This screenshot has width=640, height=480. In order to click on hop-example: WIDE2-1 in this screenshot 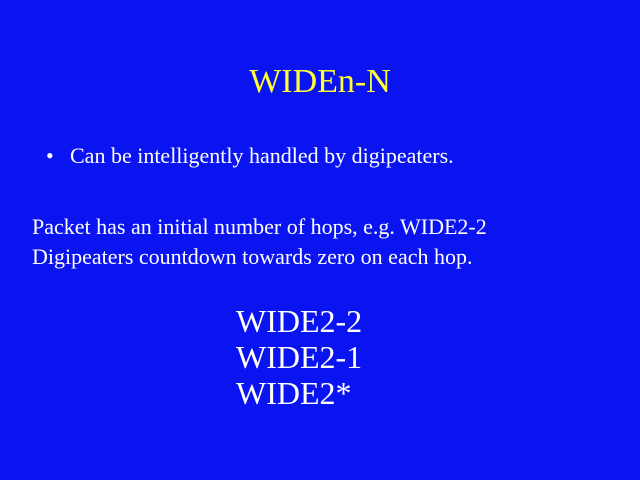, I will do `click(299, 357)`.